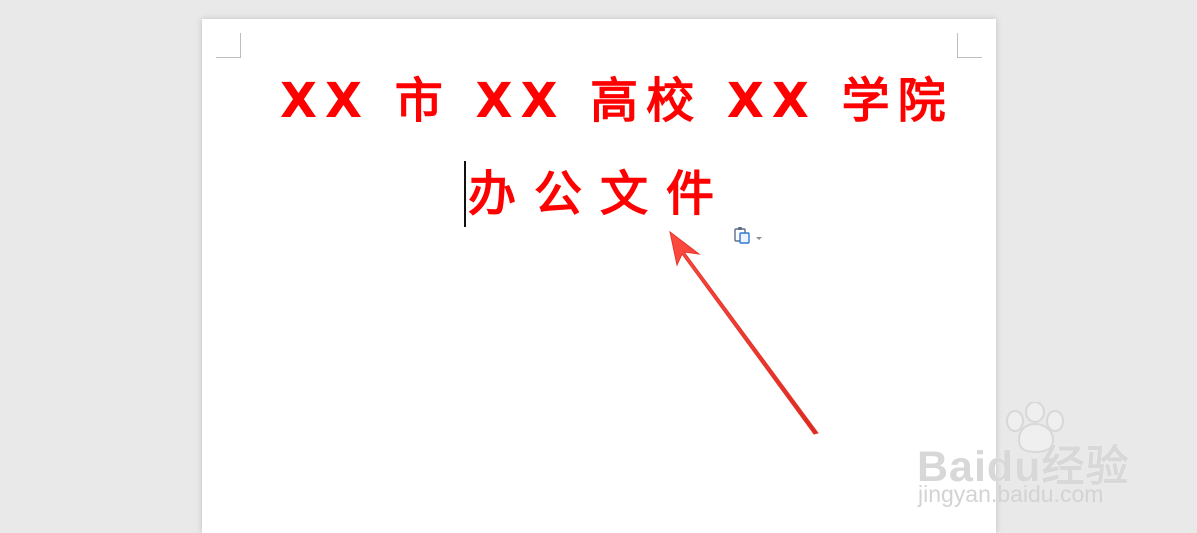  What do you see at coordinates (1011, 494) in the screenshot?
I see `watermark-url: jingyan.baidu.com` at bounding box center [1011, 494].